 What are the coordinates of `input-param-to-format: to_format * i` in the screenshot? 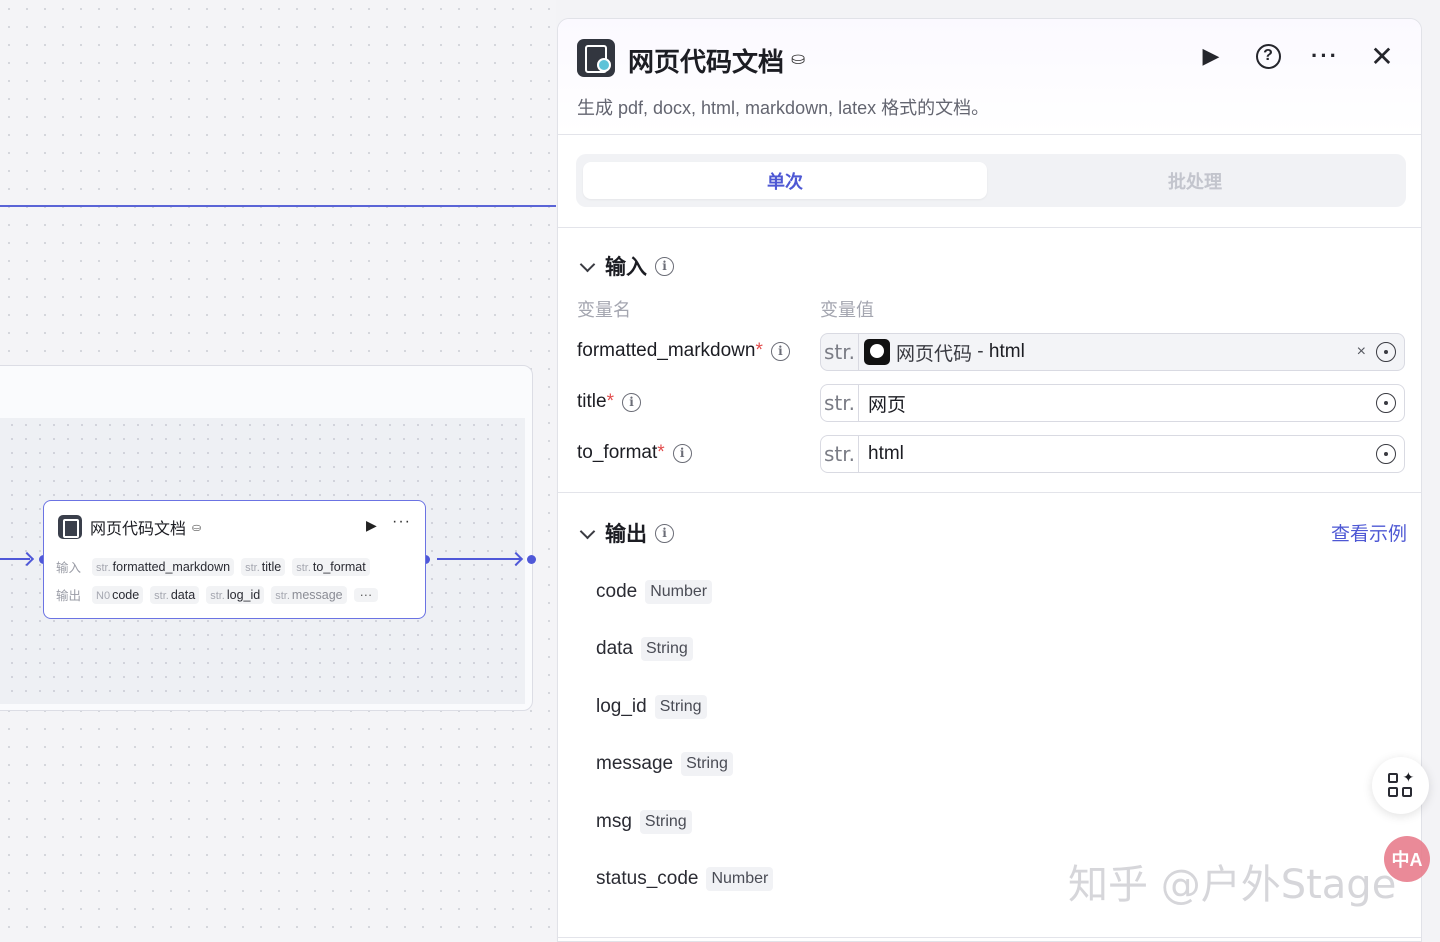 It's located at (634, 453).